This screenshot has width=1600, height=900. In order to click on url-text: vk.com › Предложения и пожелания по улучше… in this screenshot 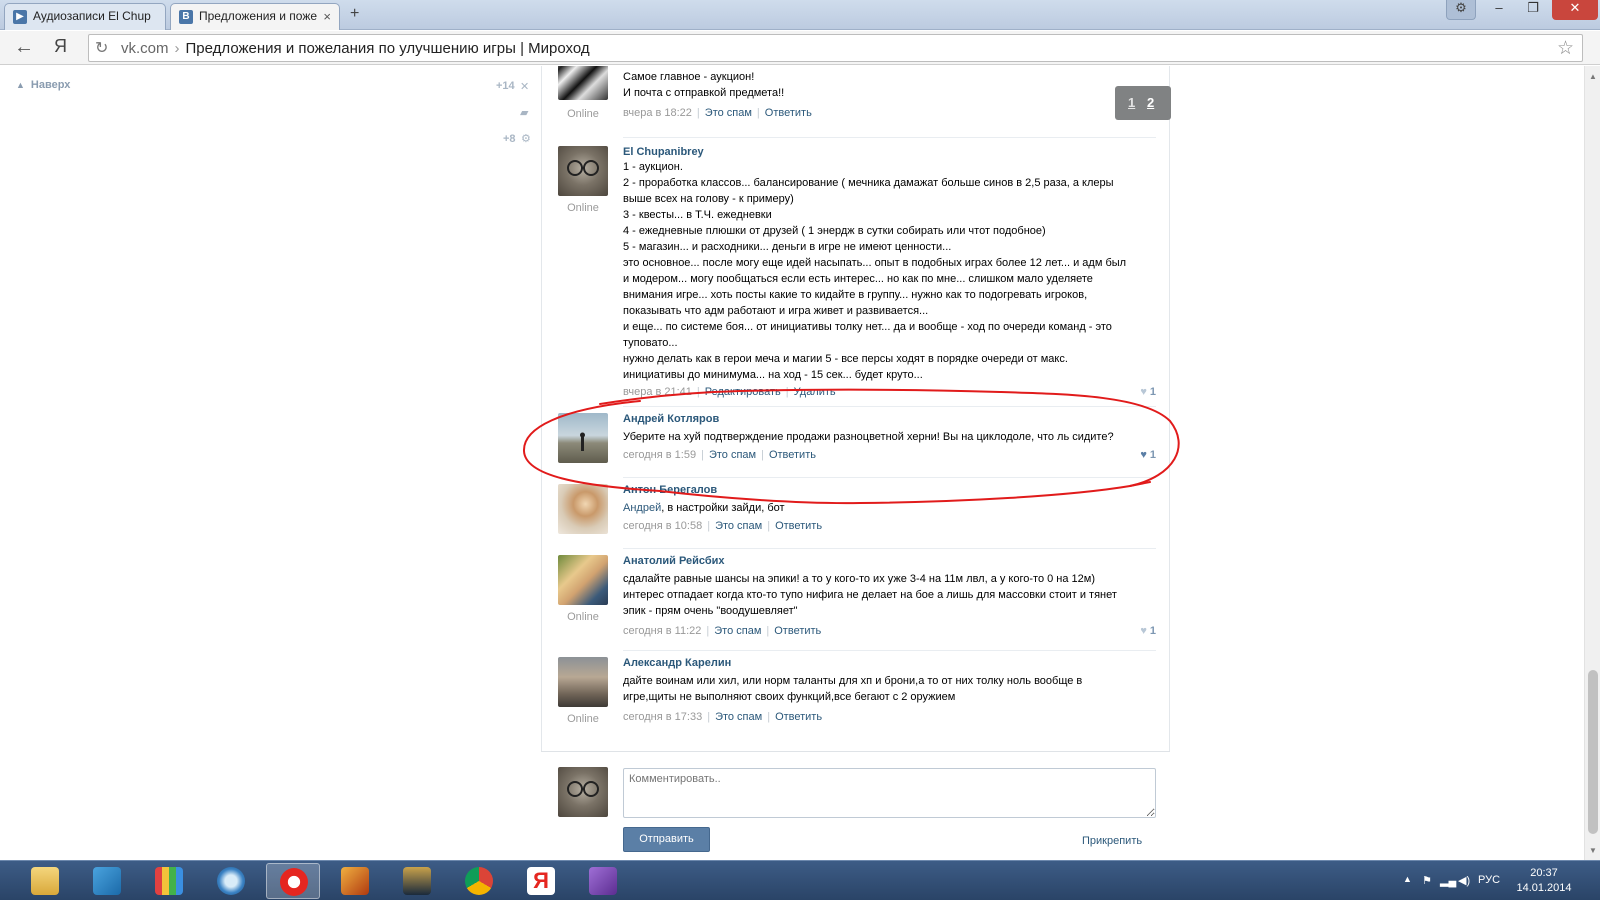, I will do `click(355, 48)`.